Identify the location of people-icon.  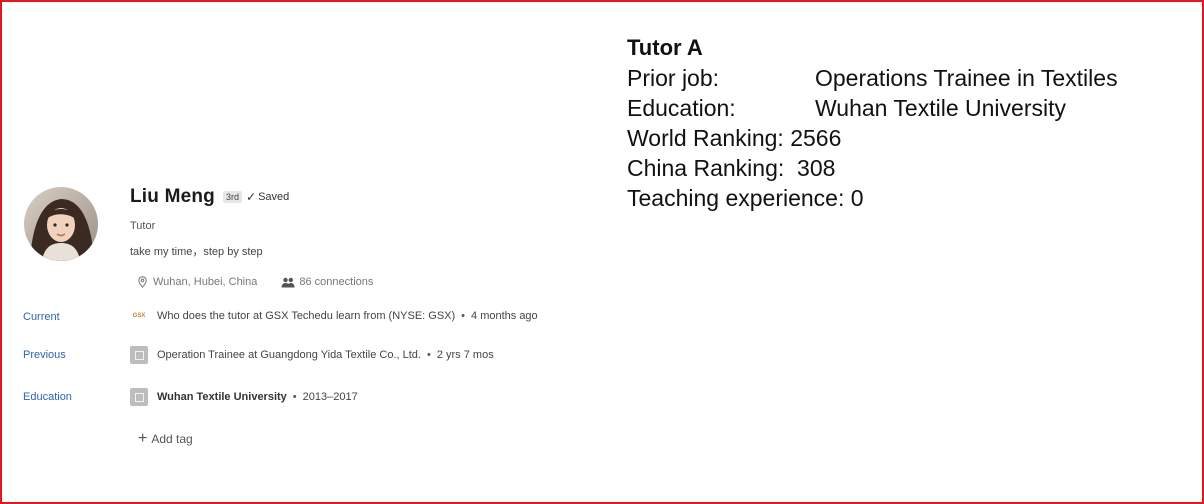
(288, 282).